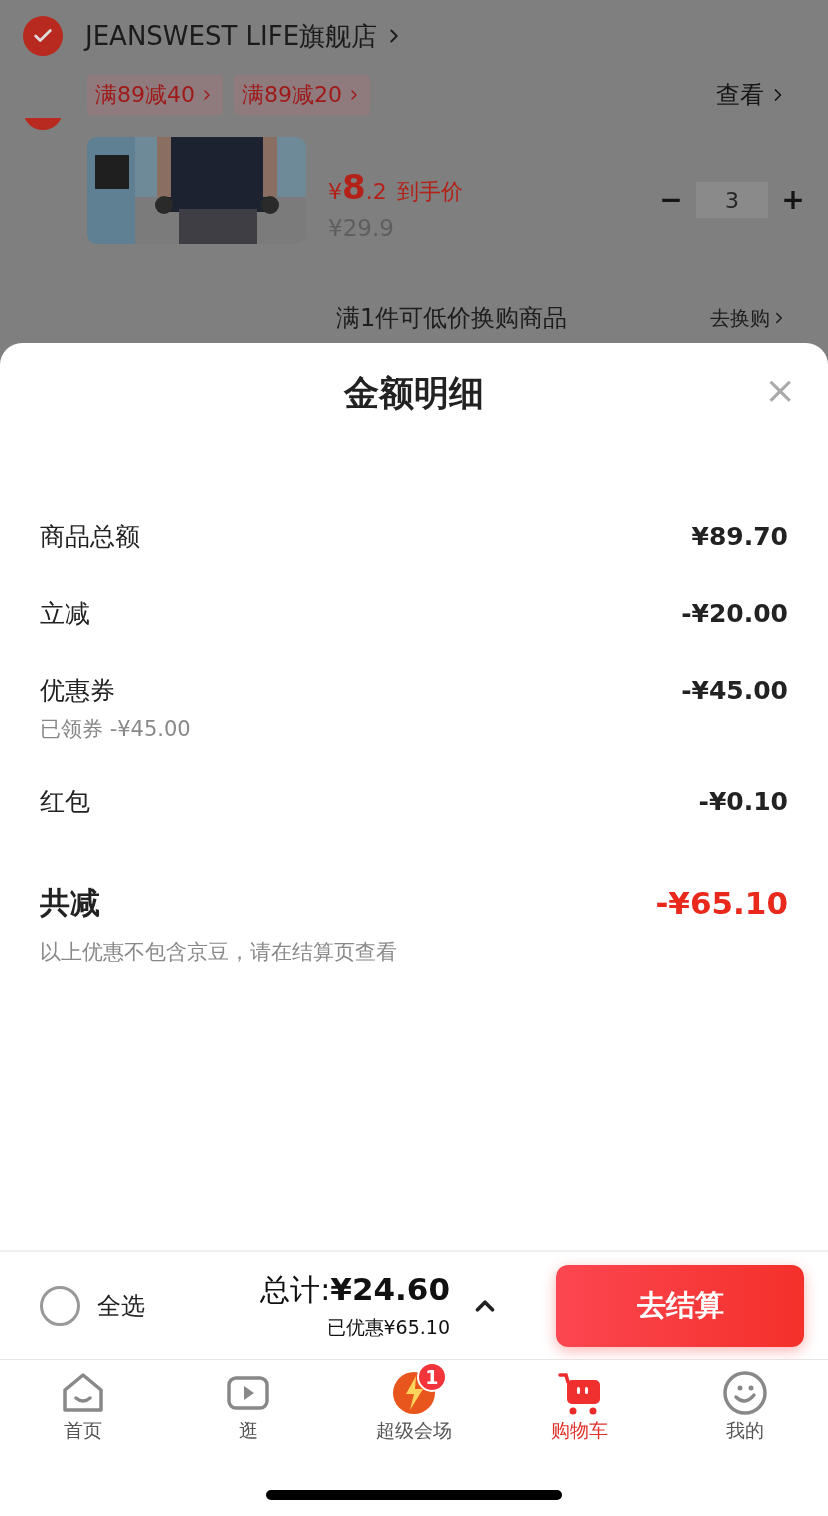 The width and height of the screenshot is (828, 1516). What do you see at coordinates (739, 536) in the screenshot?
I see `amount-value: ¥89.70` at bounding box center [739, 536].